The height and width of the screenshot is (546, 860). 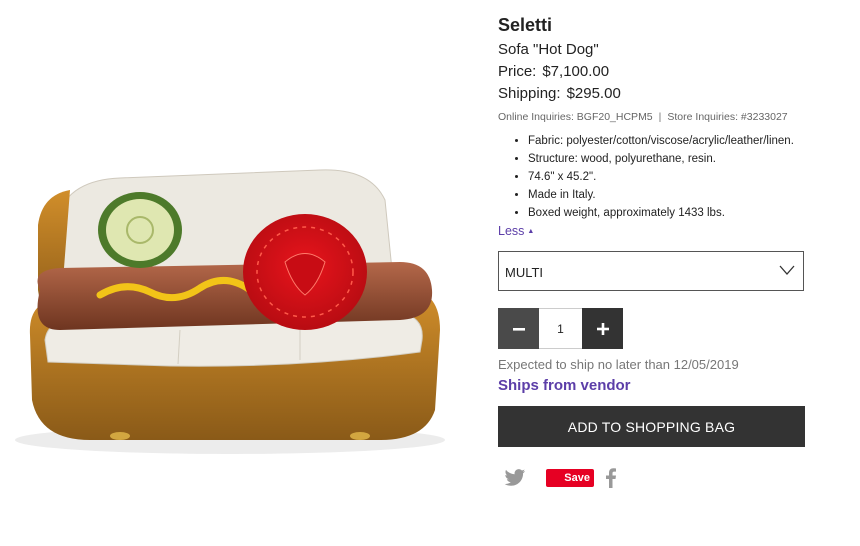 What do you see at coordinates (564, 385) in the screenshot?
I see `ships-from-vendor: Ships from vendor` at bounding box center [564, 385].